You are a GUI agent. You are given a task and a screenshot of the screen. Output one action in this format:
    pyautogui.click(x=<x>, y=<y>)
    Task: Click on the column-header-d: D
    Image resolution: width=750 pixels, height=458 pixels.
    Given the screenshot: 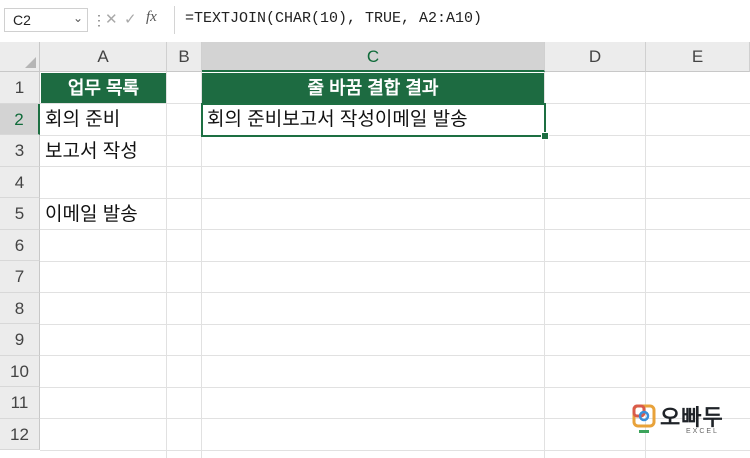 What is the action you would take?
    pyautogui.click(x=595, y=57)
    